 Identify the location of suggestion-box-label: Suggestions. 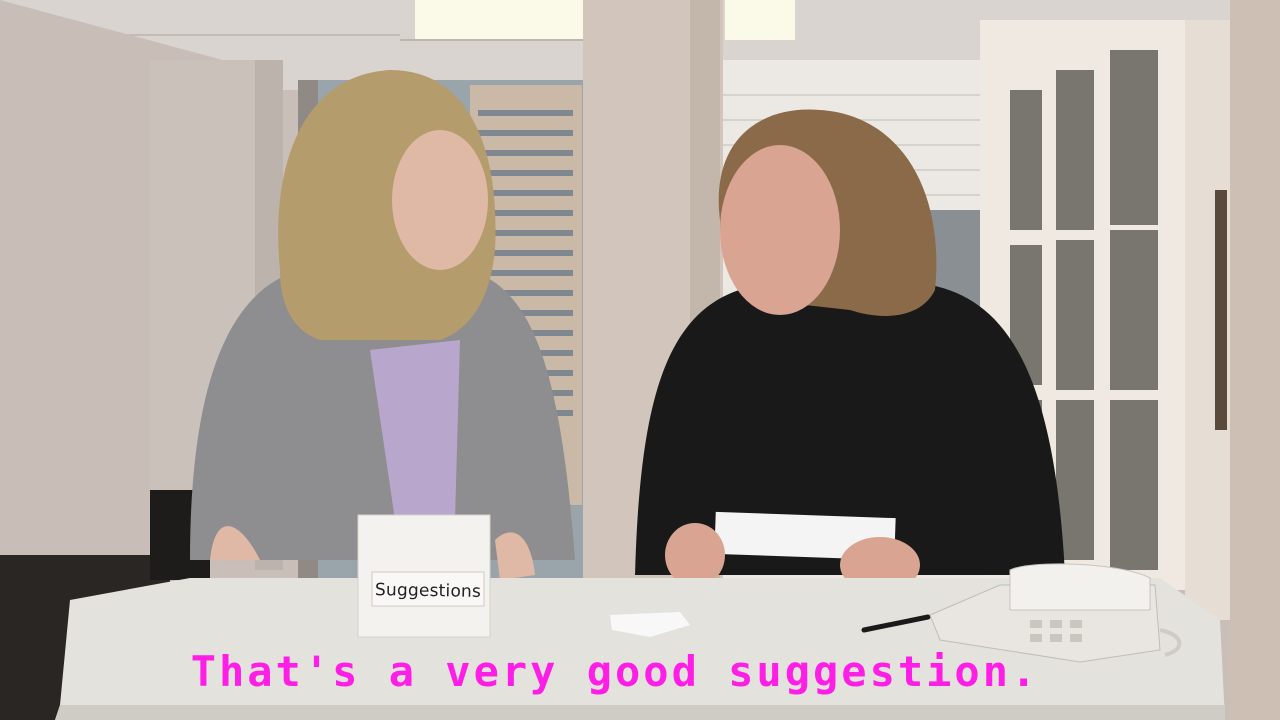
(428, 591).